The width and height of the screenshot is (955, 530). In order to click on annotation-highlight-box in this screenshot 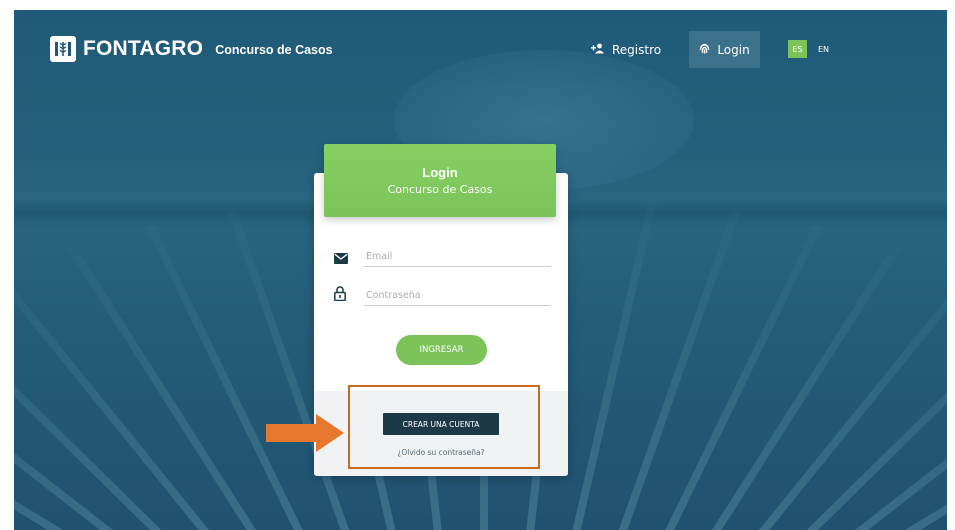, I will do `click(444, 427)`.